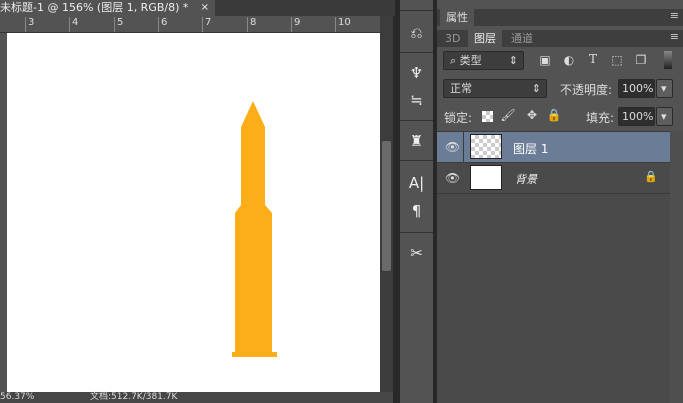  I want to click on tool-presets-icon: ✂, so click(416, 253).